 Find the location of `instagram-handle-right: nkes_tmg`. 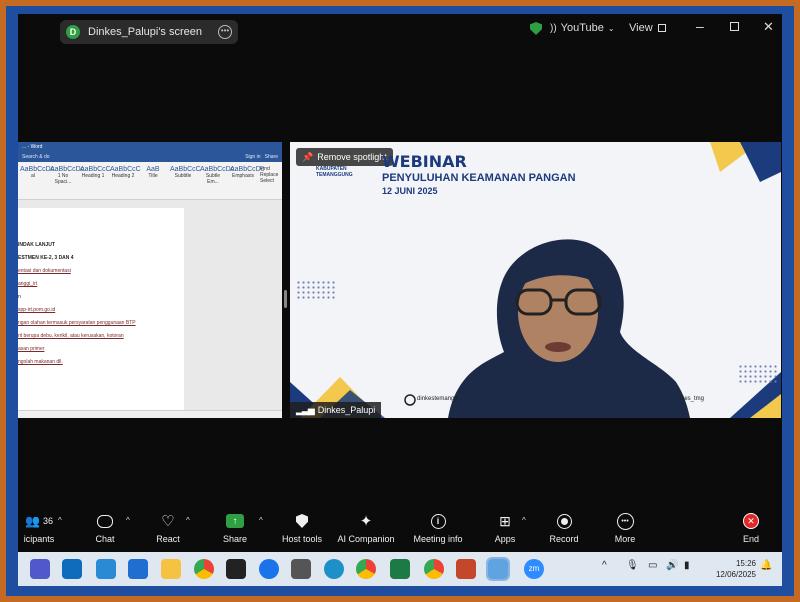

instagram-handle-right: nkes_tmg is located at coordinates (691, 399).